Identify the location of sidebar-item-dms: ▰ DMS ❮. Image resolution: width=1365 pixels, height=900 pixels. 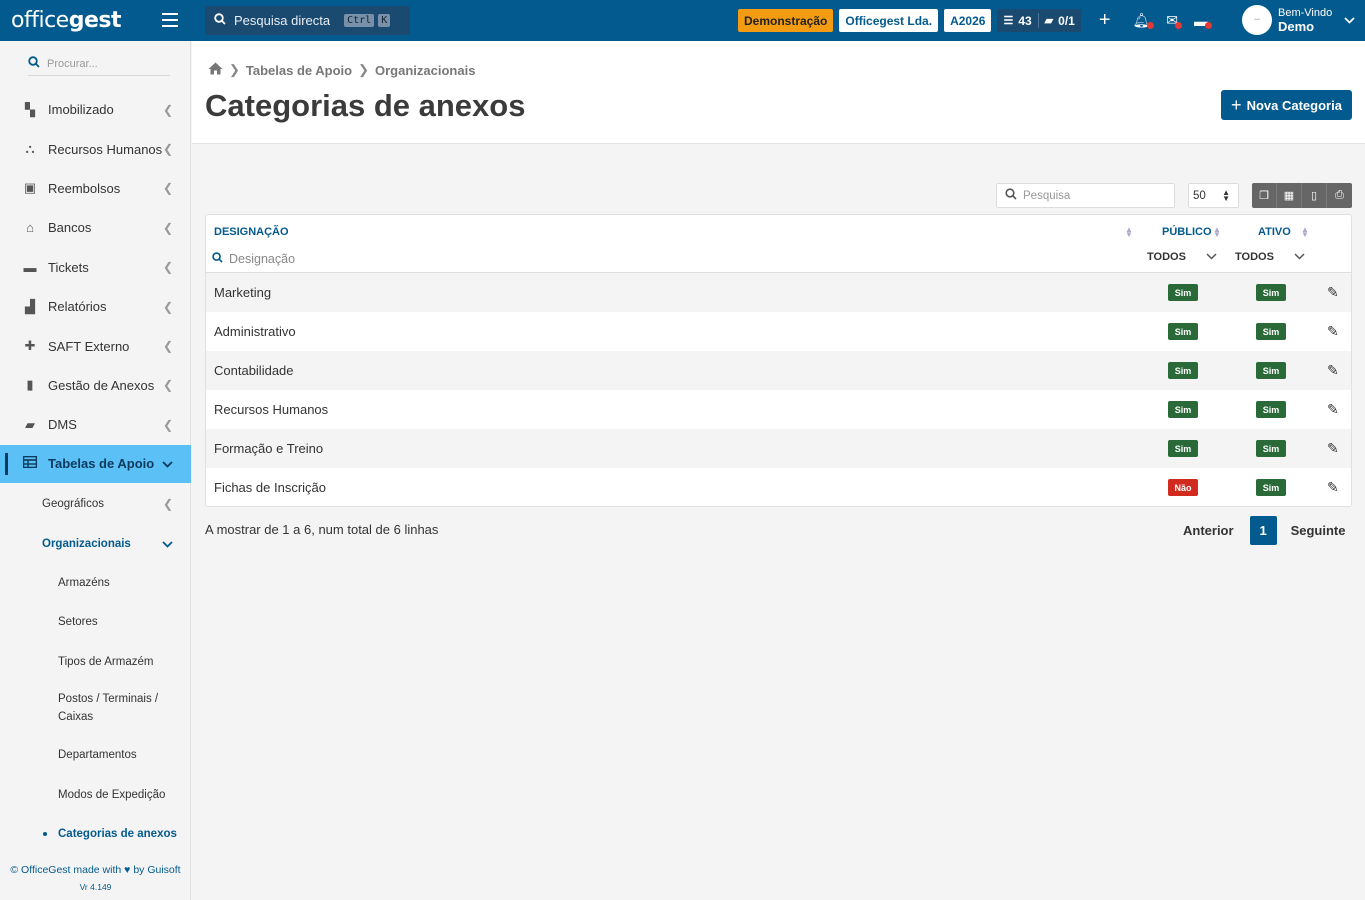
(95, 424).